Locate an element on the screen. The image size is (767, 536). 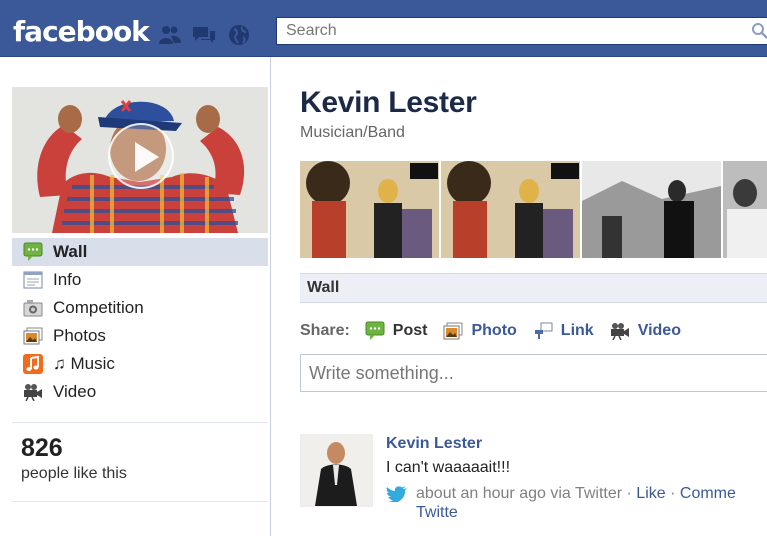
share-option-label: Photo is located at coordinates (494, 330).